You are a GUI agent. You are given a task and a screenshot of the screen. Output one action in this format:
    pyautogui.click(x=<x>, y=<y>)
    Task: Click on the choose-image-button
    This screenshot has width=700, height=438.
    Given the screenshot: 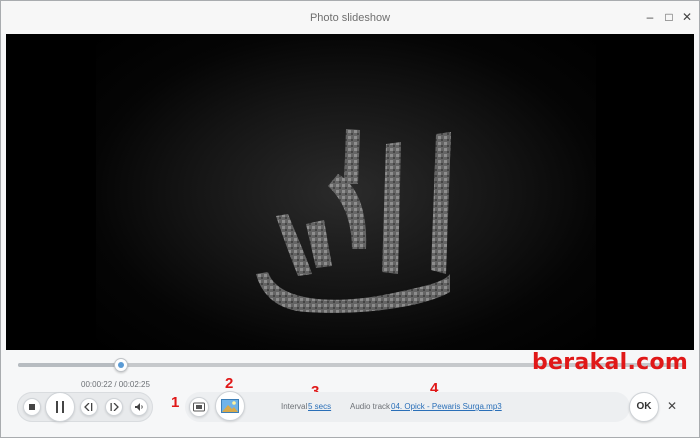 What is the action you would take?
    pyautogui.click(x=230, y=406)
    